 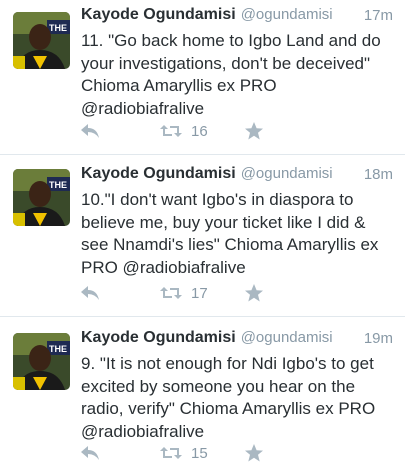 I want to click on retweet-count: 16, so click(x=199, y=131).